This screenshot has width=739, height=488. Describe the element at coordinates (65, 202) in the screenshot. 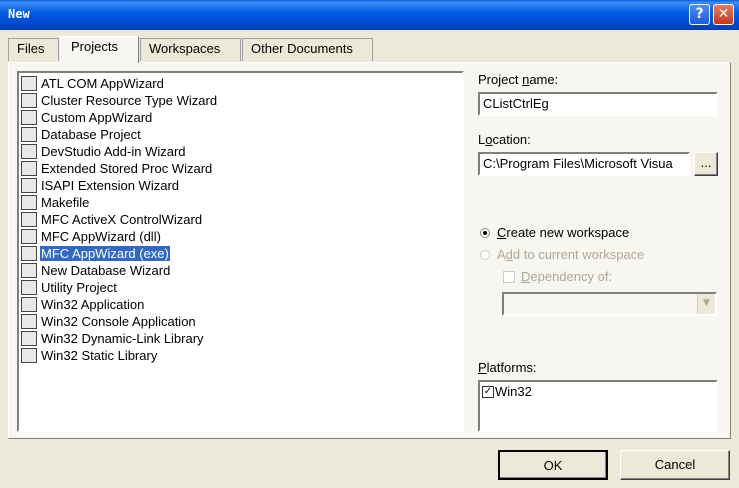

I see `project-type-label: Makefile` at that location.